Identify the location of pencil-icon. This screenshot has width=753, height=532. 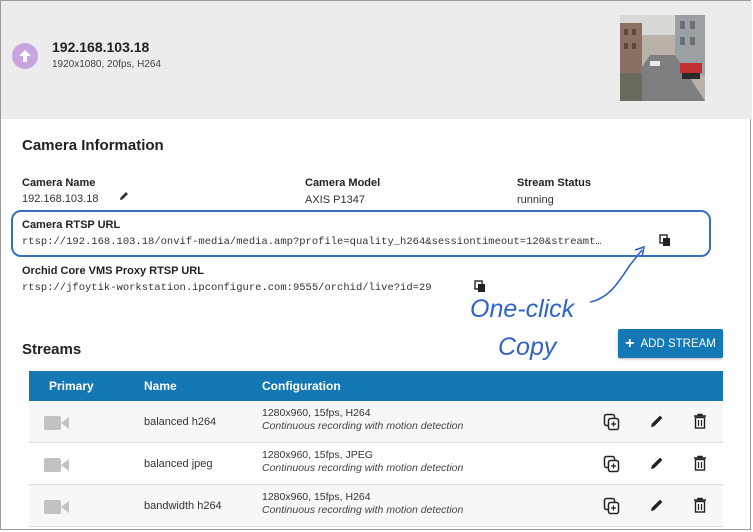
(124, 198).